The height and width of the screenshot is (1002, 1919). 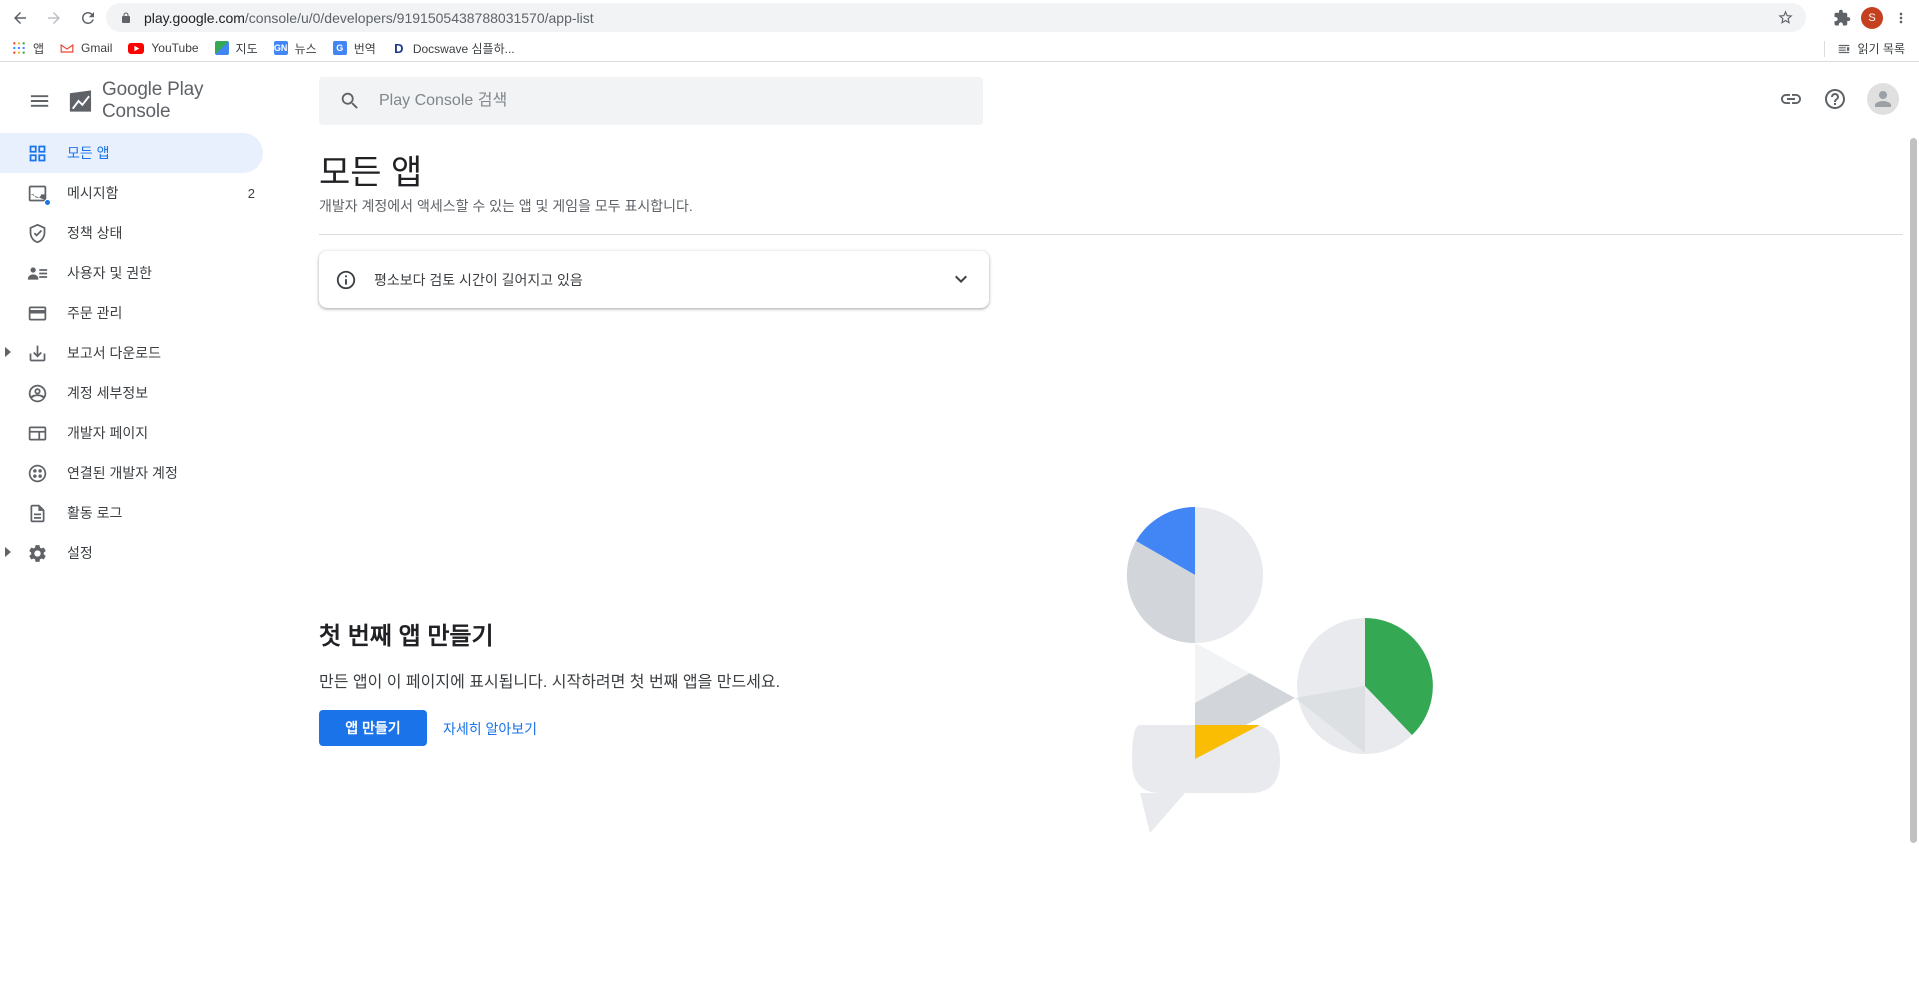 I want to click on arrow-left-icon, so click(x=20, y=17).